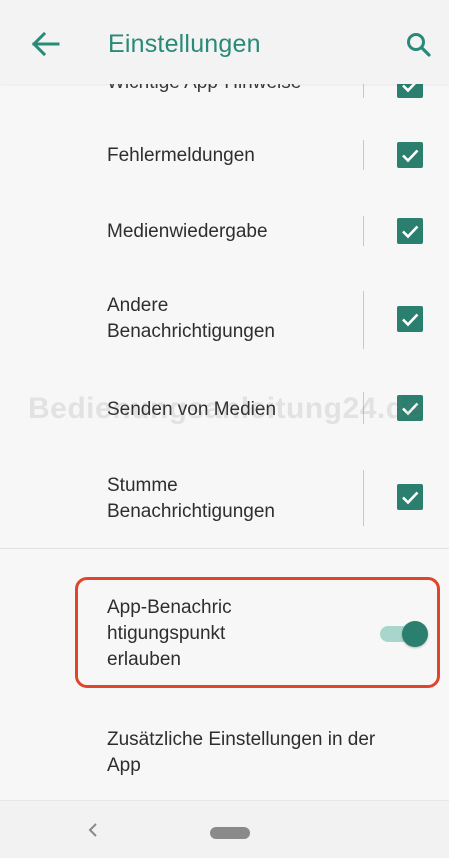 The height and width of the screenshot is (858, 449). What do you see at coordinates (241, 739) in the screenshot?
I see `additional-label-line1: Zusätzliche Einstellungen in der` at bounding box center [241, 739].